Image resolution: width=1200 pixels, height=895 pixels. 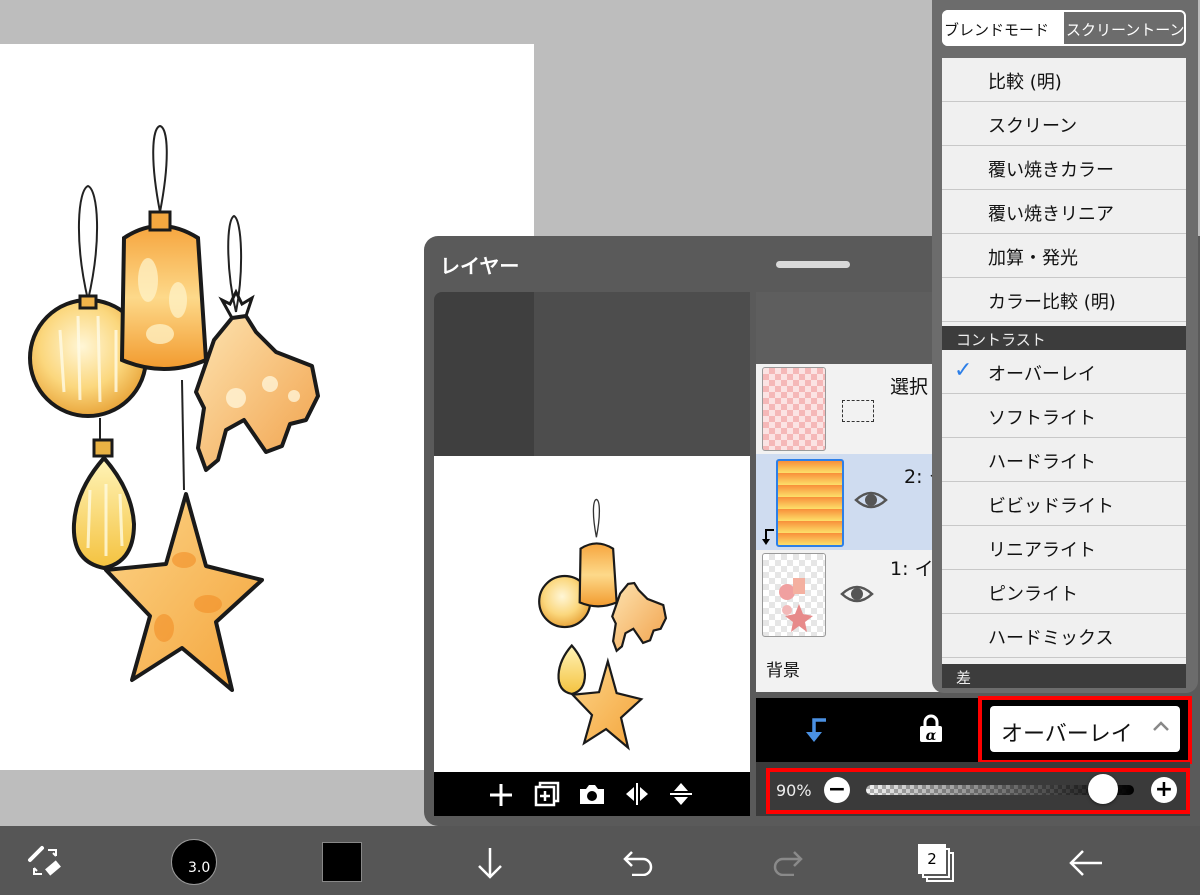 I want to click on blend-item: 覆い焼きカラー, so click(x=1064, y=168).